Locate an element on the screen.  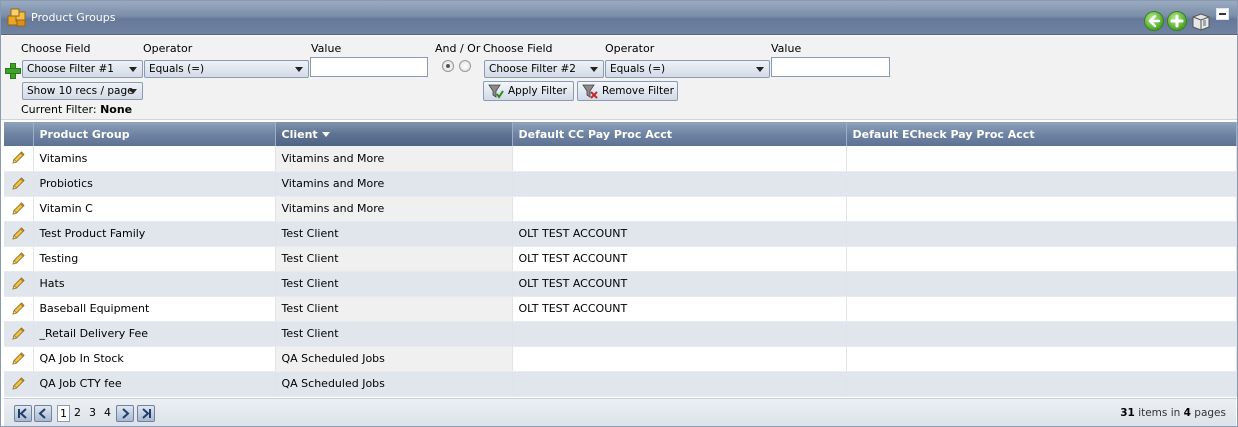
next-page-button is located at coordinates (125, 413).